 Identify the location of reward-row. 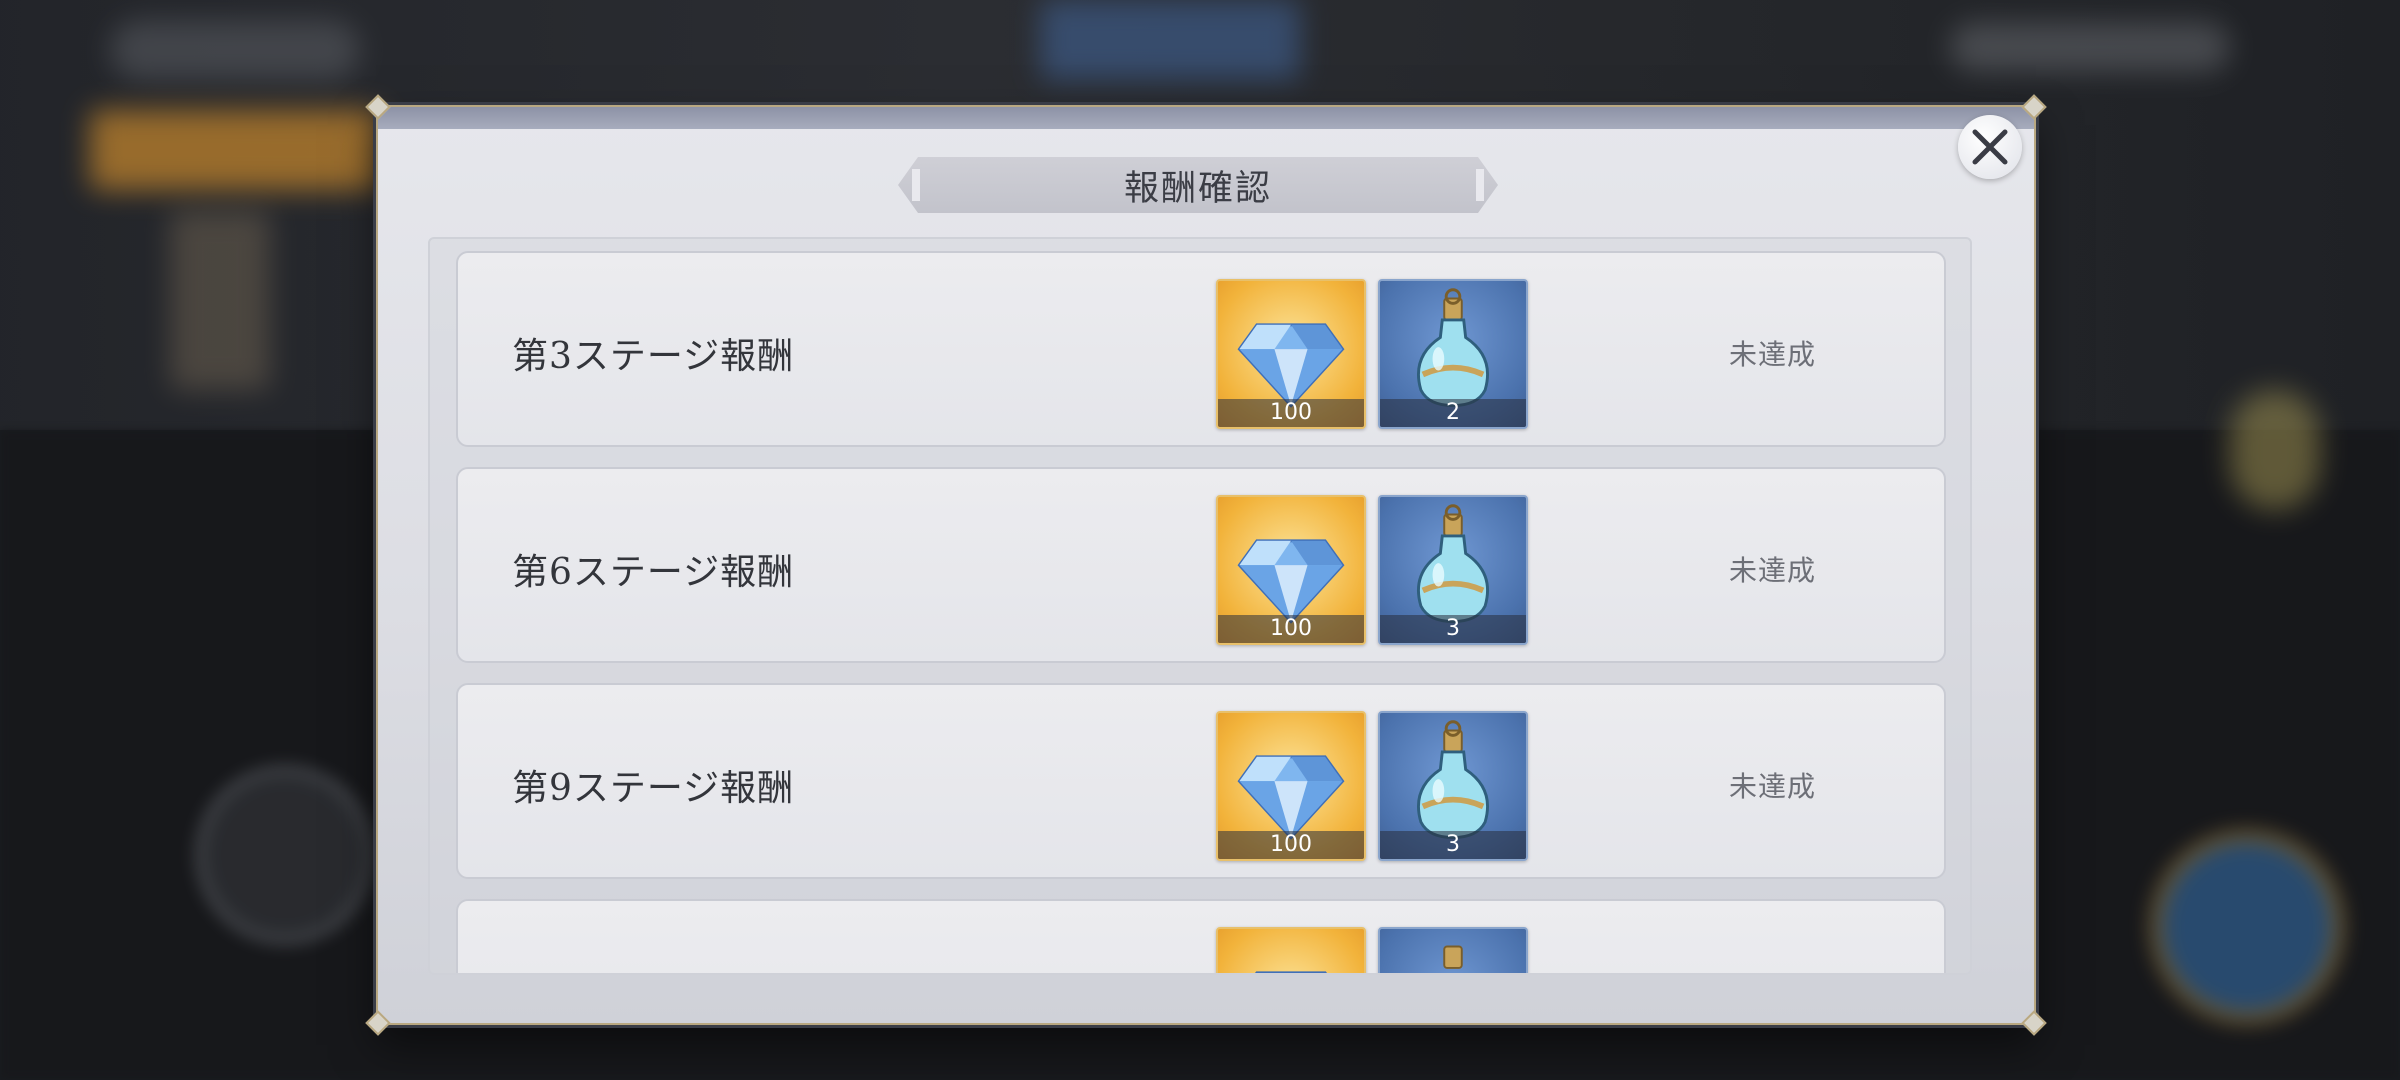
(1201, 936).